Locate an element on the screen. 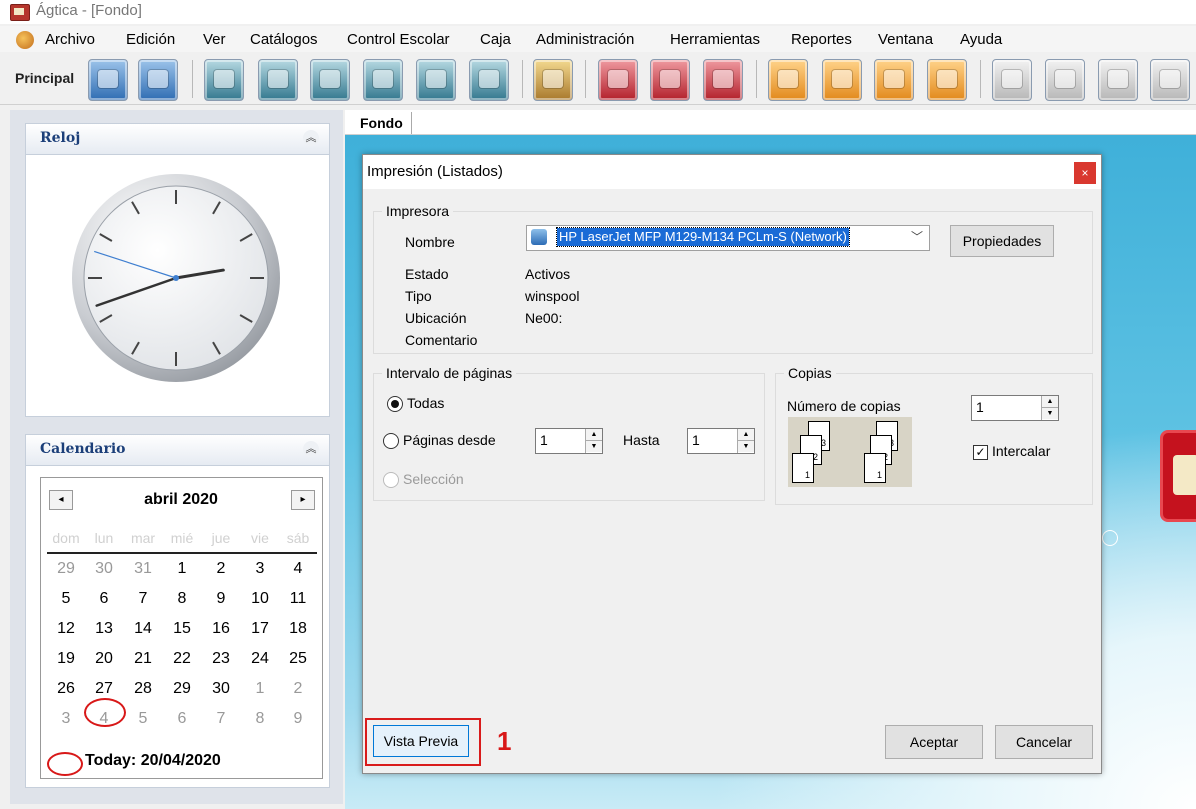 This screenshot has height=809, width=1196. menu-ver: Ver is located at coordinates (214, 39).